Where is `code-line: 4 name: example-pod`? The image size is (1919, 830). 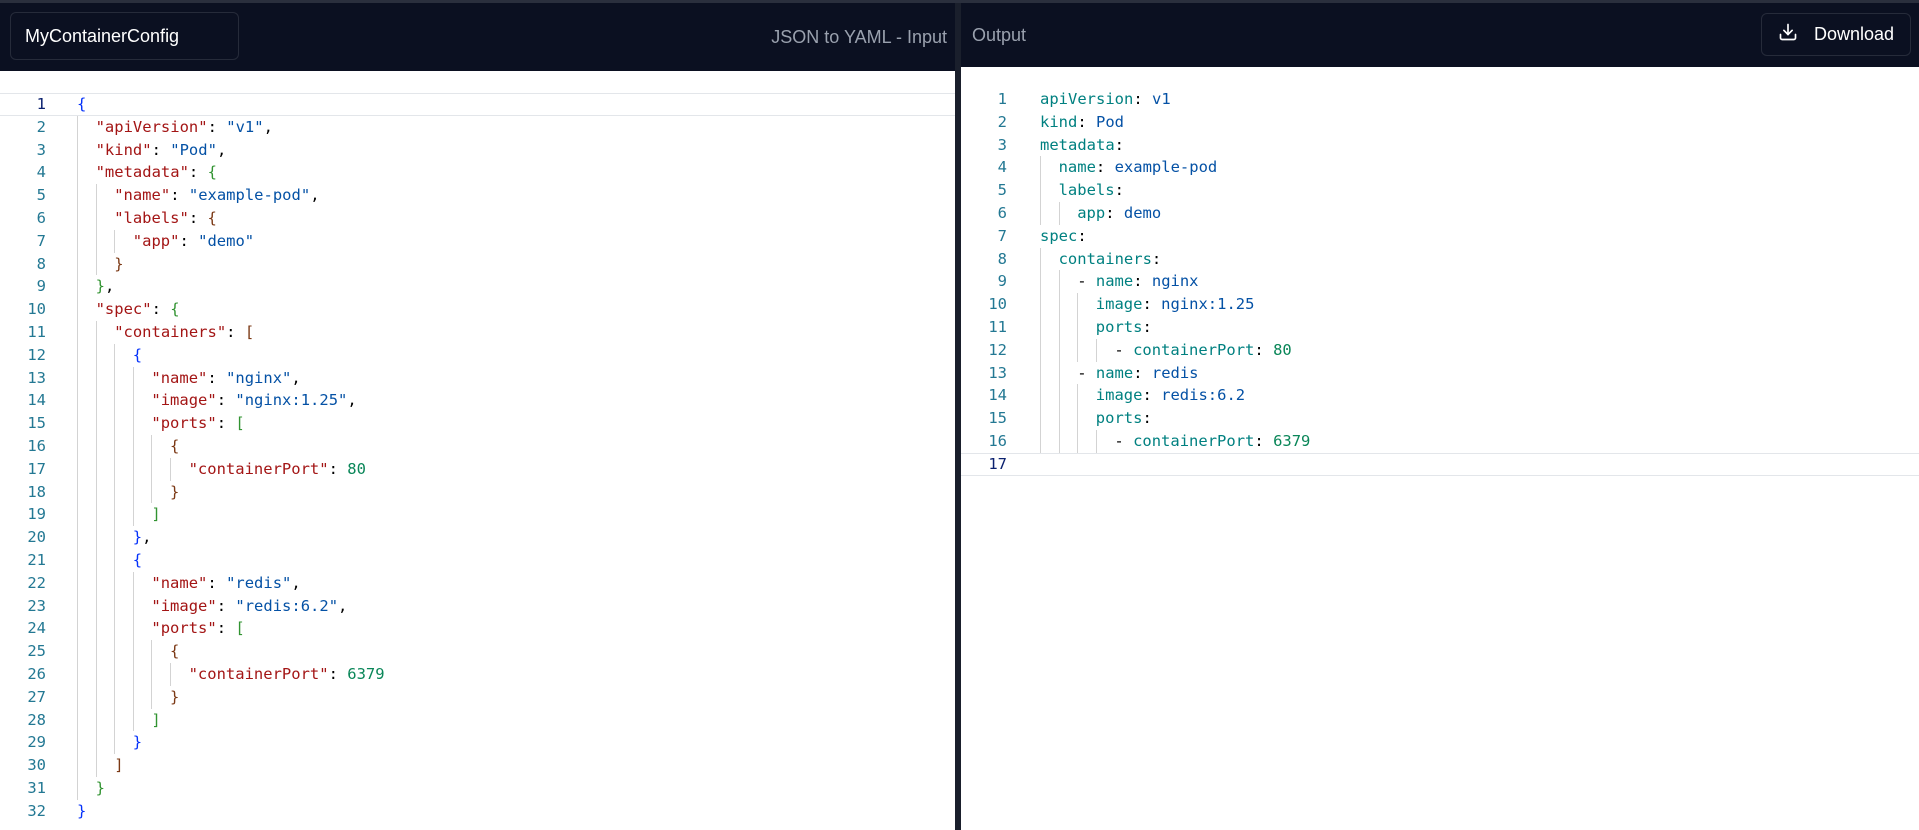
code-line: 4 name: example-pod is located at coordinates (1440, 168).